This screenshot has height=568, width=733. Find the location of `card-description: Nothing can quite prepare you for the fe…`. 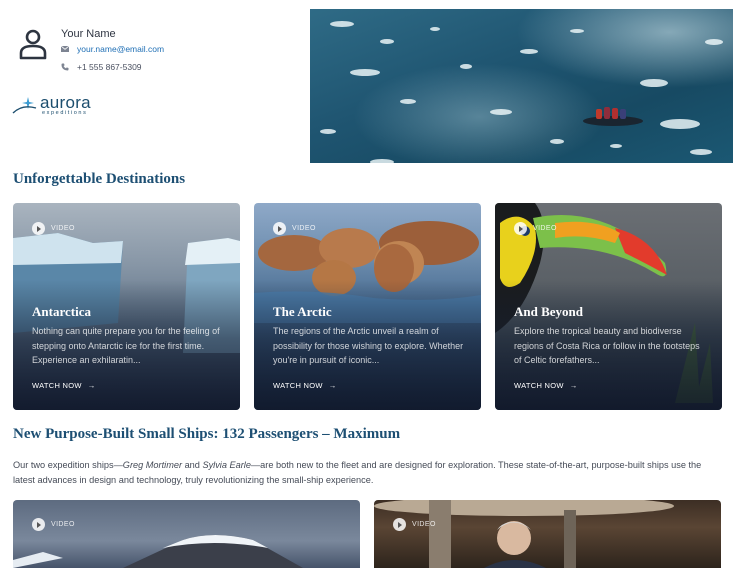

card-description: Nothing can quite prepare you for the fe… is located at coordinates (126, 345).